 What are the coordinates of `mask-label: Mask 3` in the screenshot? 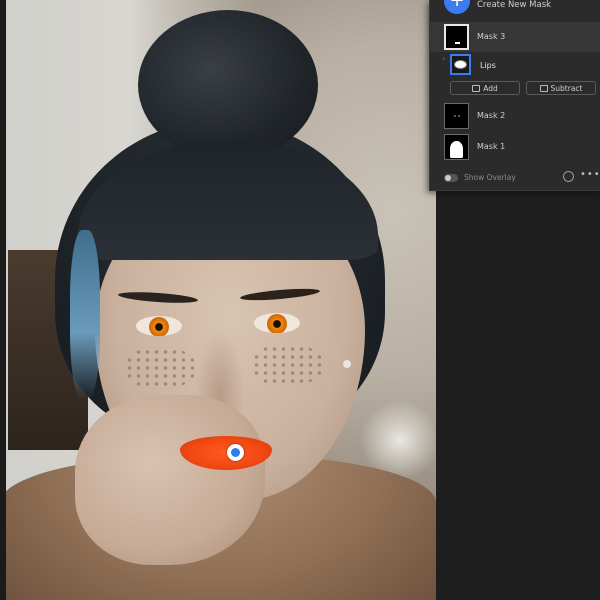 It's located at (491, 36).